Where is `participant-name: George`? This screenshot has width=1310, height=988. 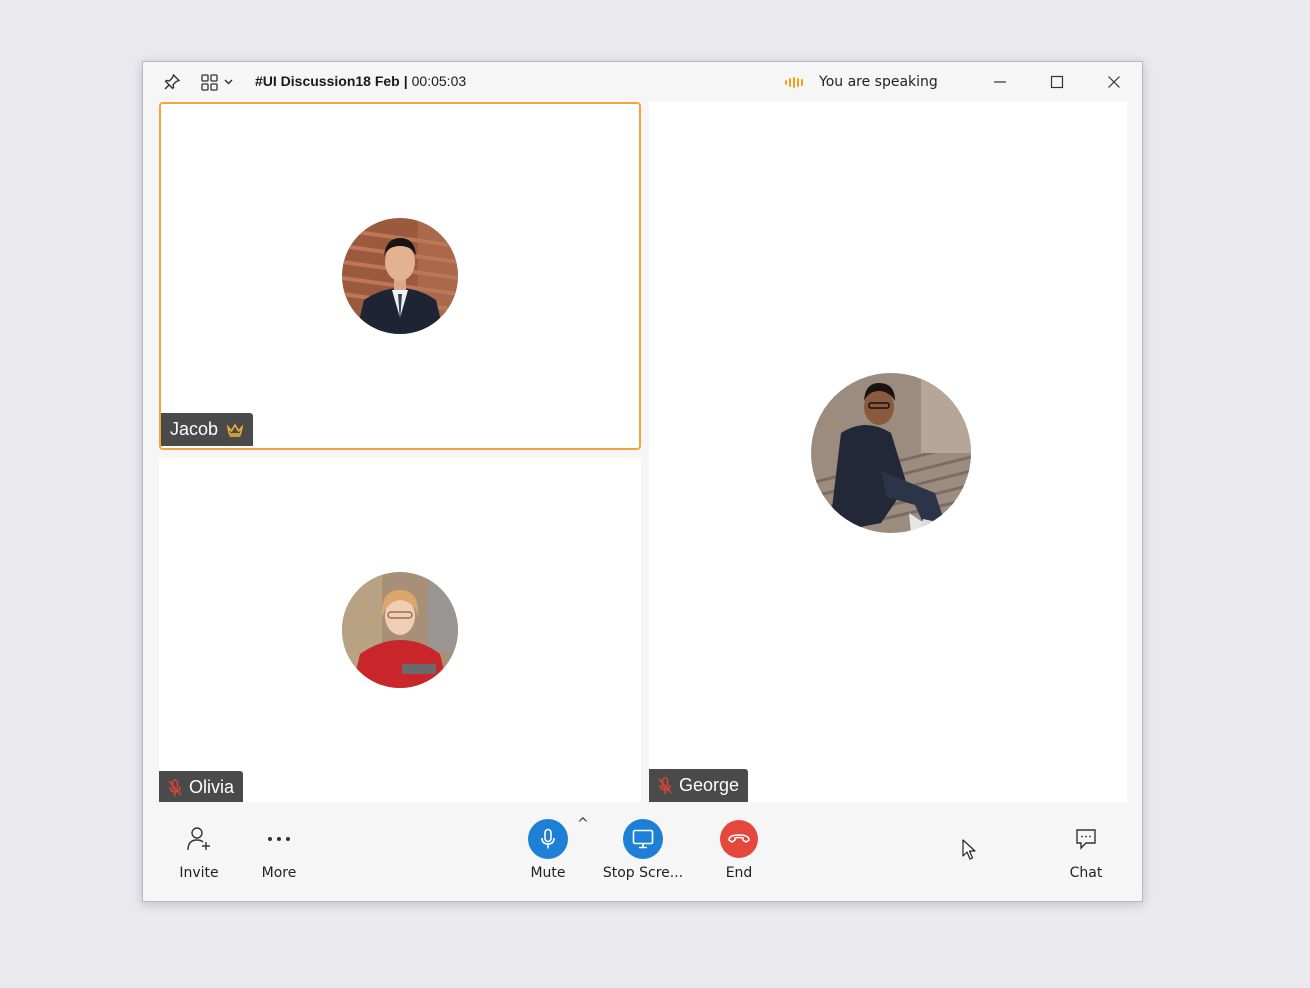 participant-name: George is located at coordinates (709, 785).